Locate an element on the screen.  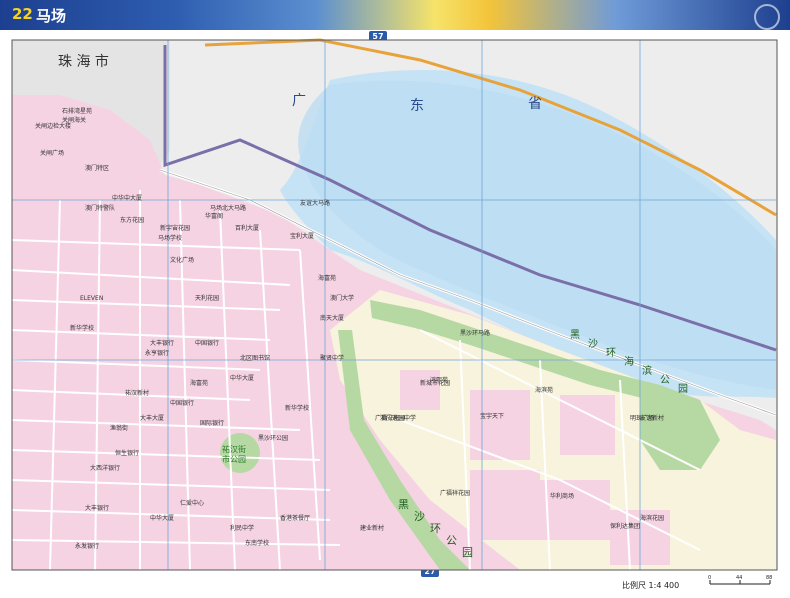
place-label: 百利大厦 is located at coordinates (247, 228).